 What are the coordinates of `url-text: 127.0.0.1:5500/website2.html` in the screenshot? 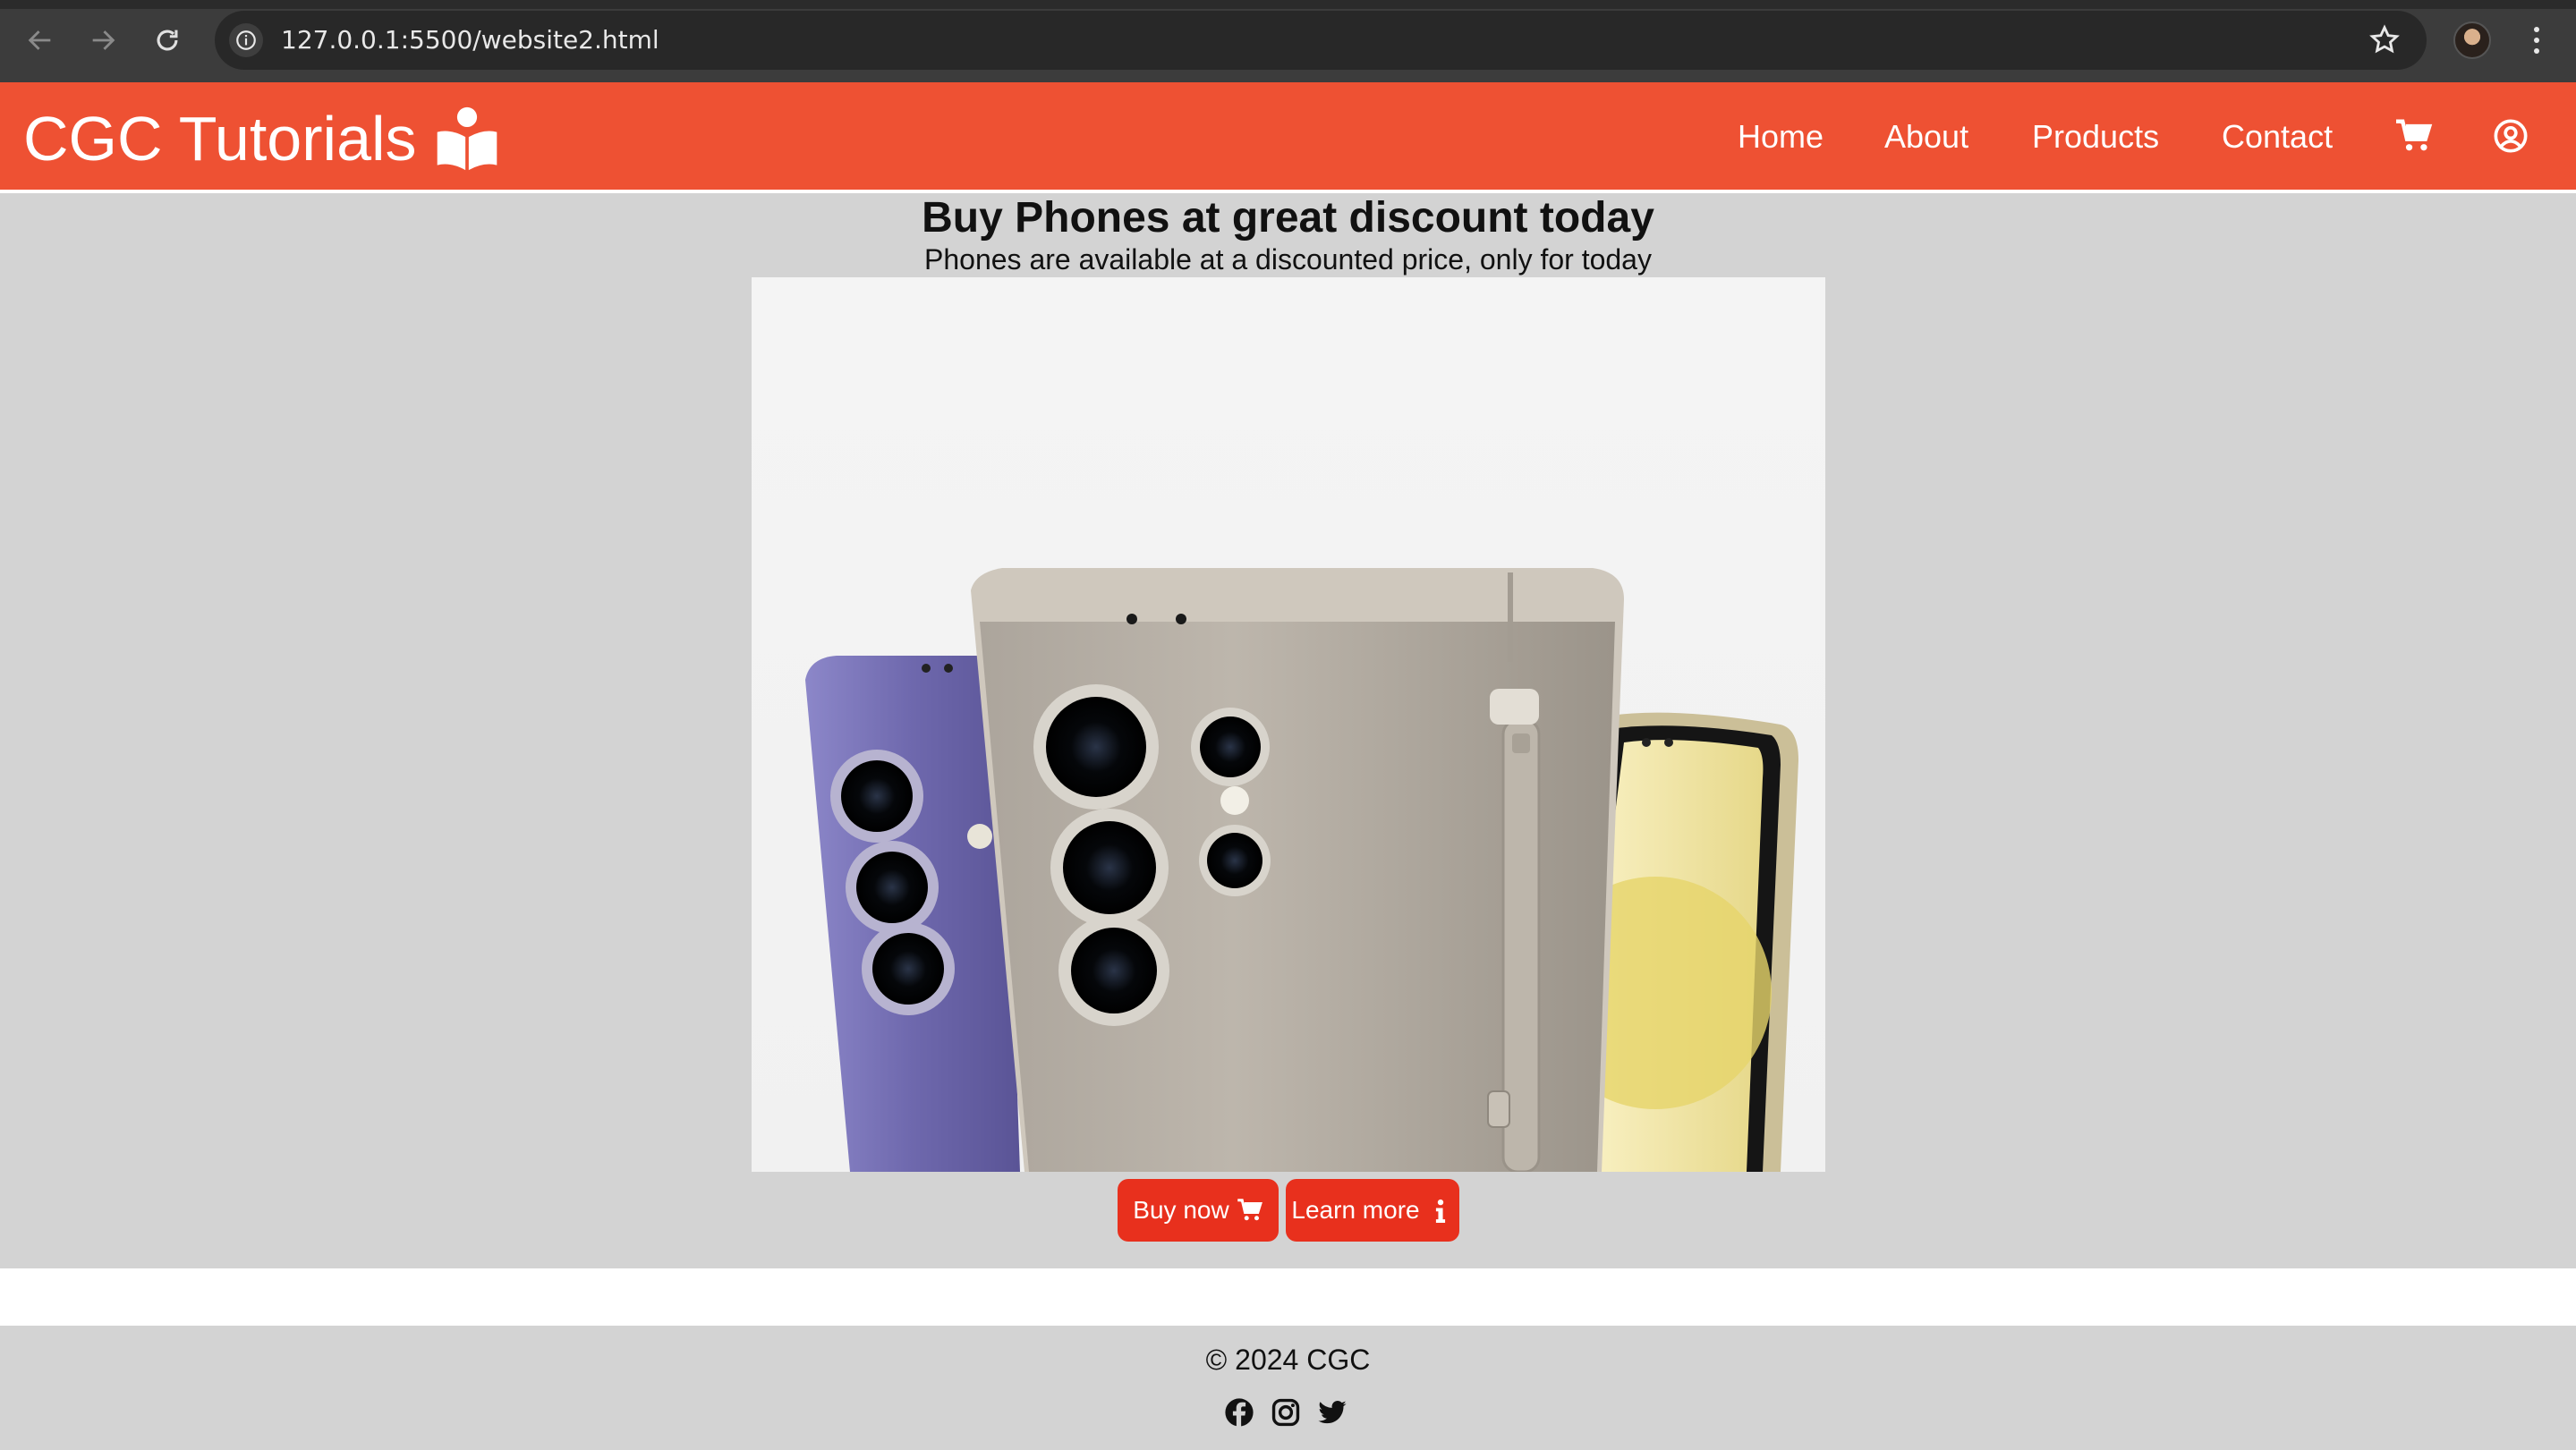 It's located at (470, 40).